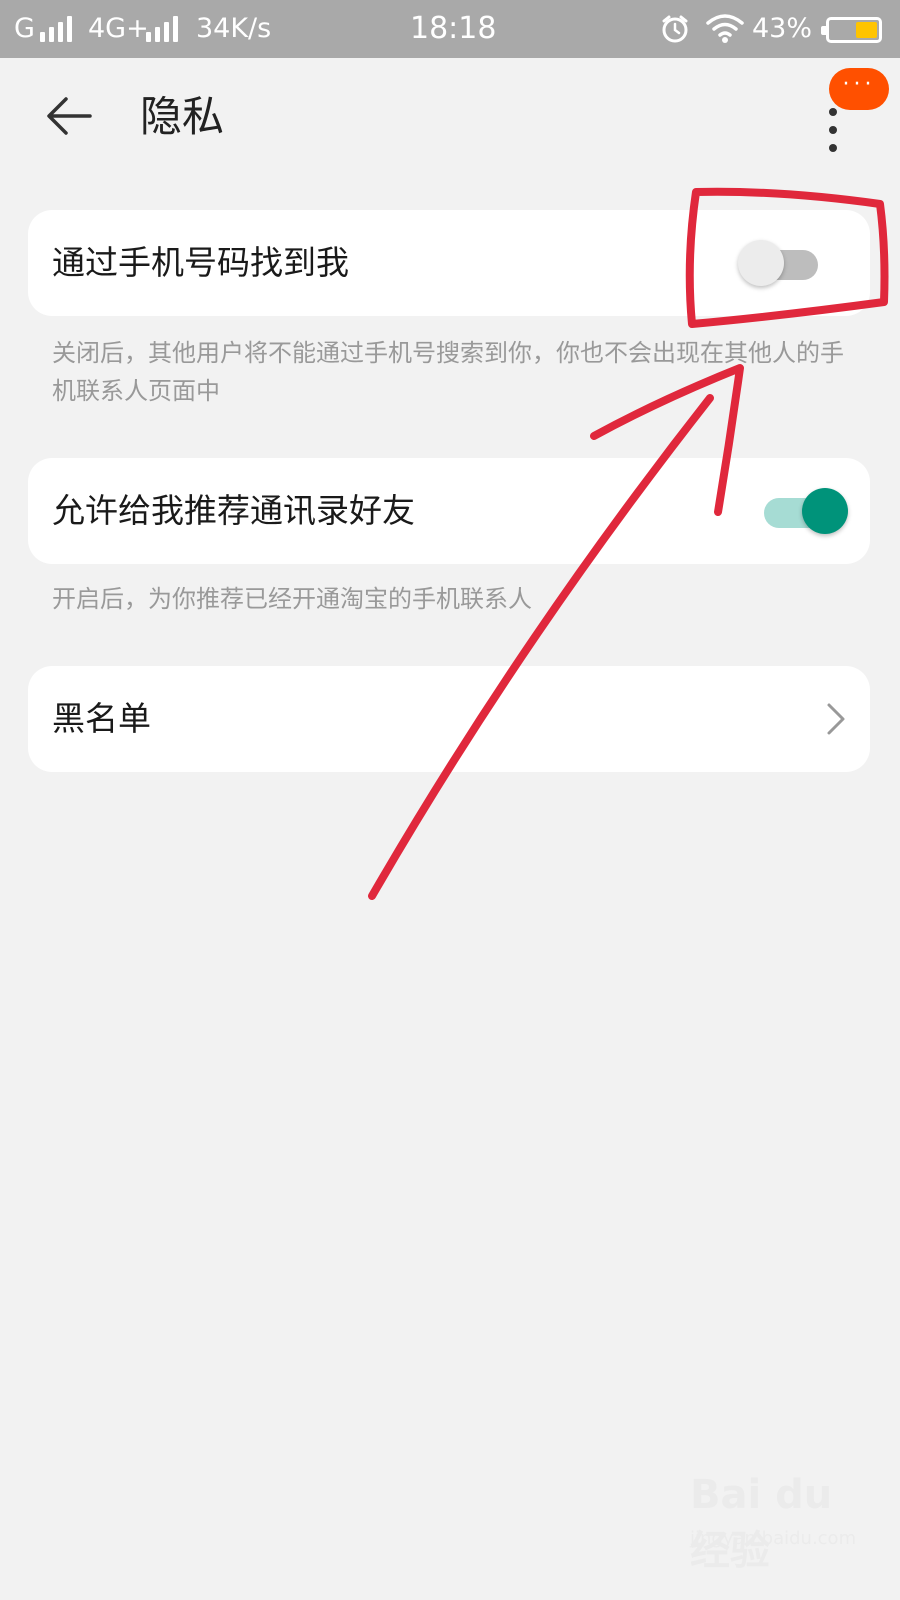 The width and height of the screenshot is (900, 1600). Describe the element at coordinates (450, 116) in the screenshot. I see `header: 隐私` at that location.